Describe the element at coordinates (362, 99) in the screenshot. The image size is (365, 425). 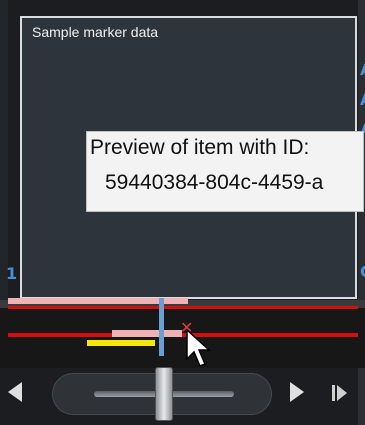
I see `background-char-2: A` at that location.